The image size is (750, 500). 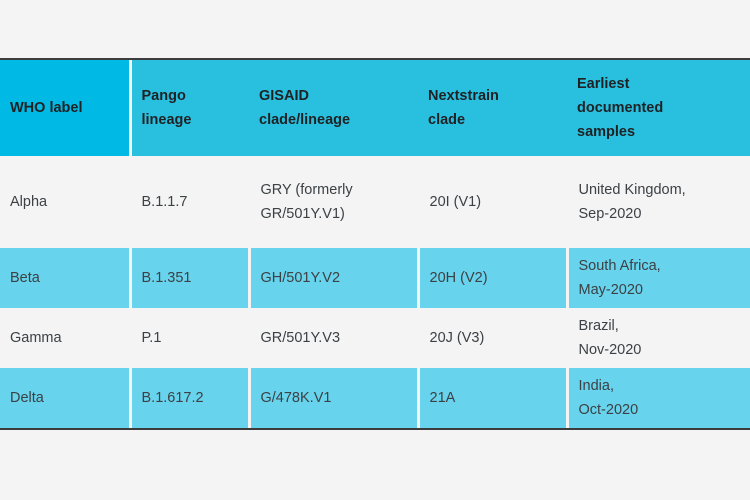 What do you see at coordinates (333, 108) in the screenshot?
I see `column-header-gisaid-clade: GISAID clade/lineage` at bounding box center [333, 108].